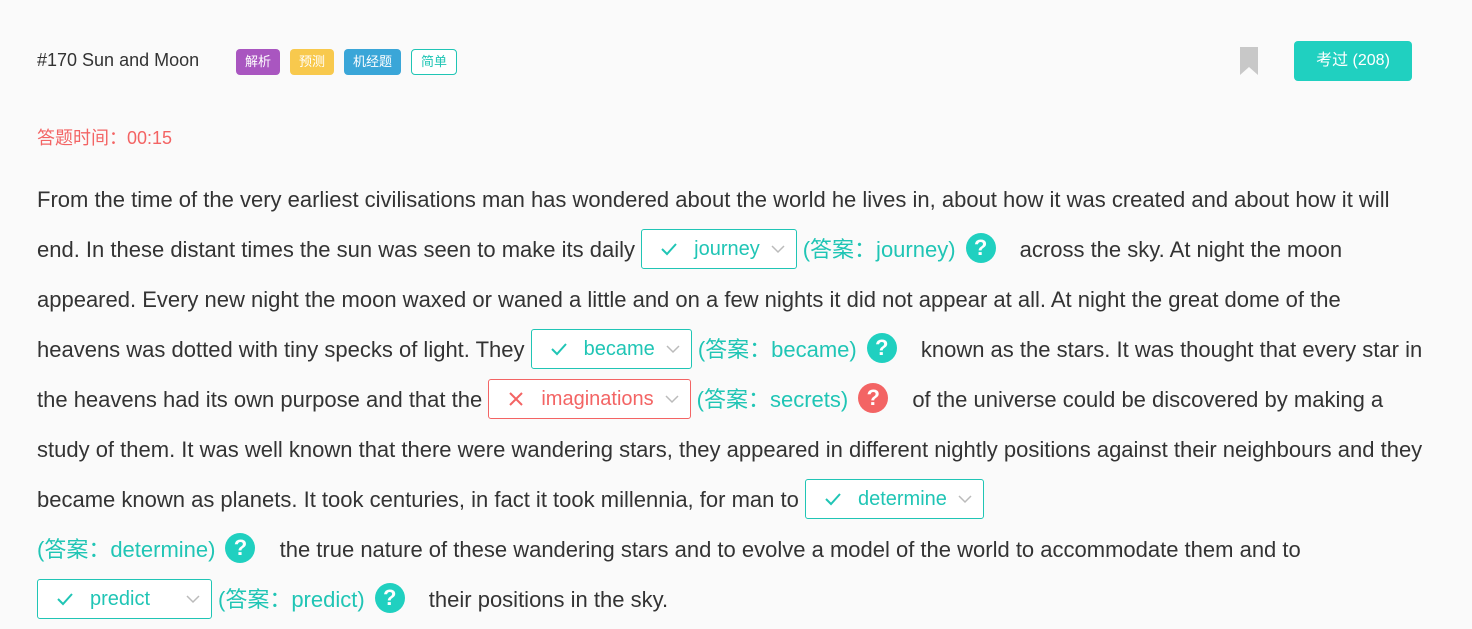 This screenshot has width=1472, height=629. Describe the element at coordinates (150, 138) in the screenshot. I see `timer-value: 00:15` at that location.